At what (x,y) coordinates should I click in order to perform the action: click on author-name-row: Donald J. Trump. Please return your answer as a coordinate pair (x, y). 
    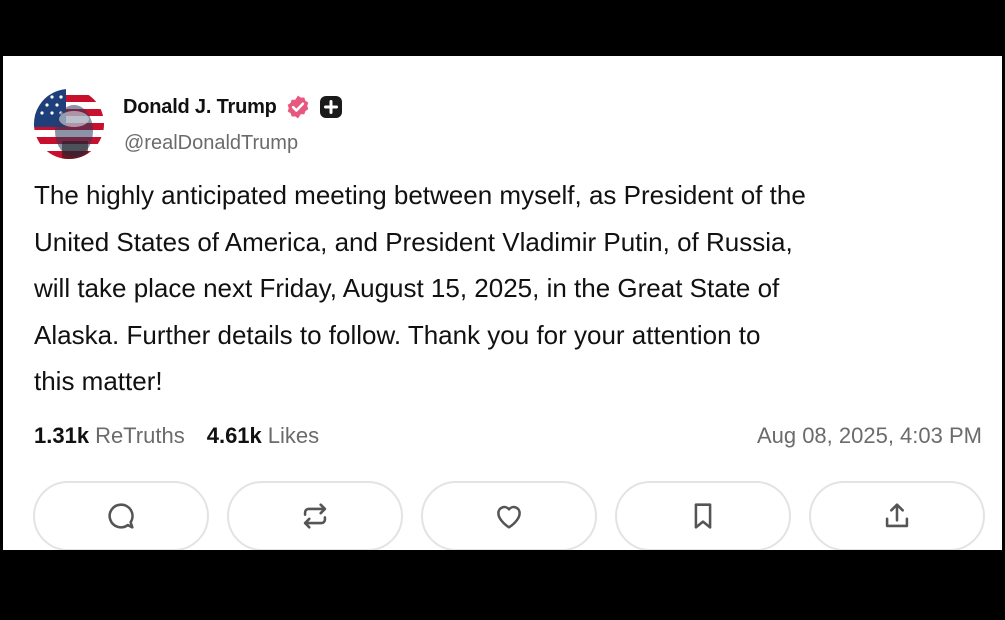
    Looking at the image, I should click on (233, 107).